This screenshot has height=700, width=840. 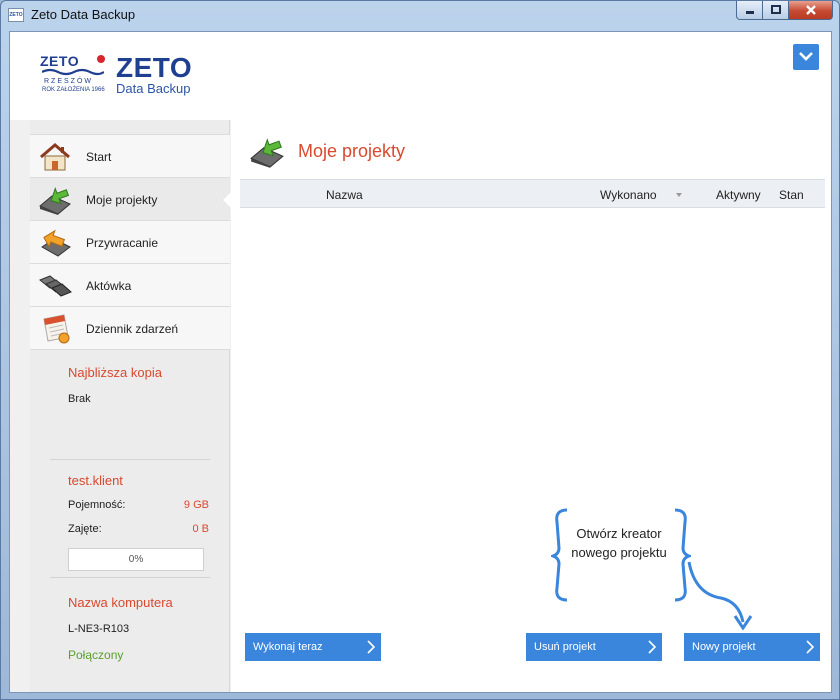 I want to click on button-label: Usuń projekt, so click(x=565, y=647).